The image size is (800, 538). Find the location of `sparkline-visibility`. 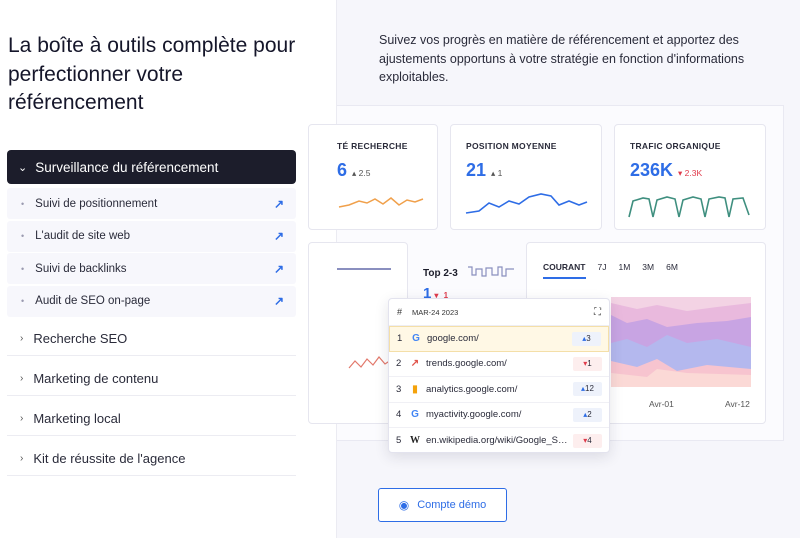

sparkline-visibility is located at coordinates (381, 202).